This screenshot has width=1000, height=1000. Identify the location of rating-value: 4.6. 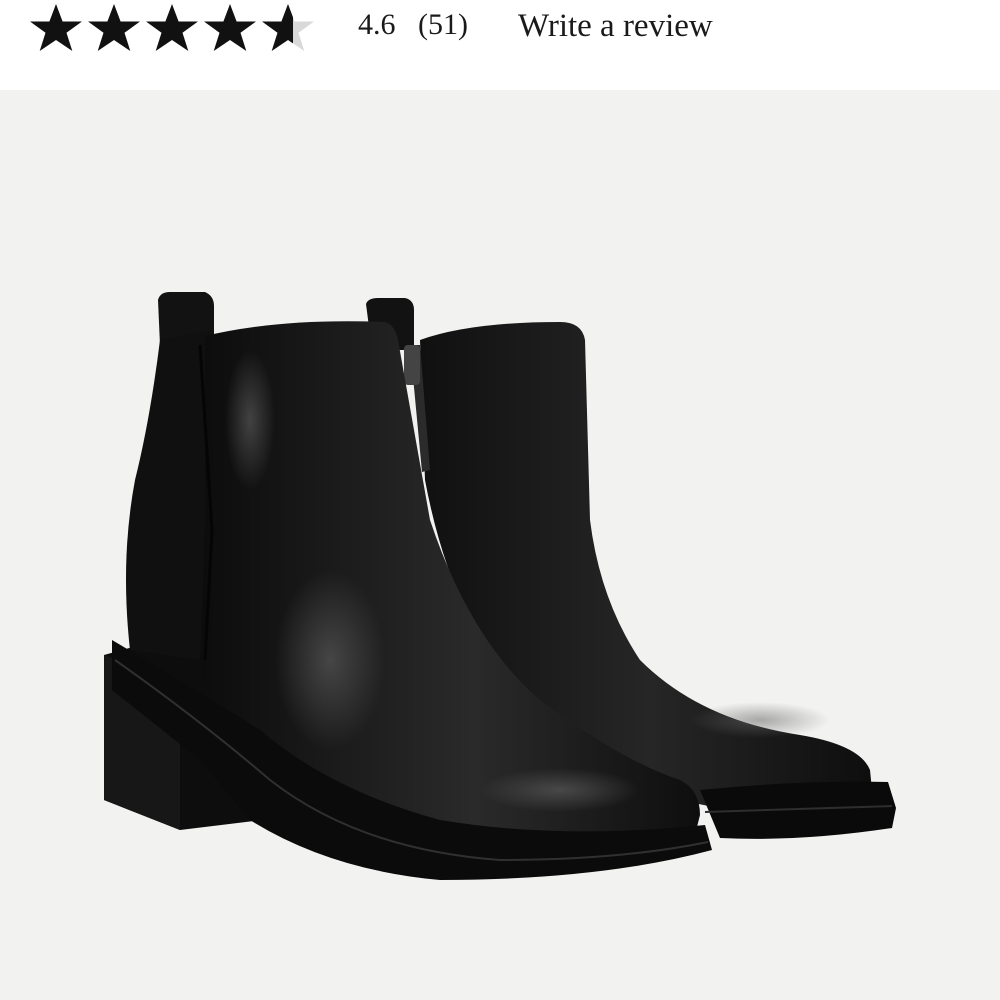
(377, 24).